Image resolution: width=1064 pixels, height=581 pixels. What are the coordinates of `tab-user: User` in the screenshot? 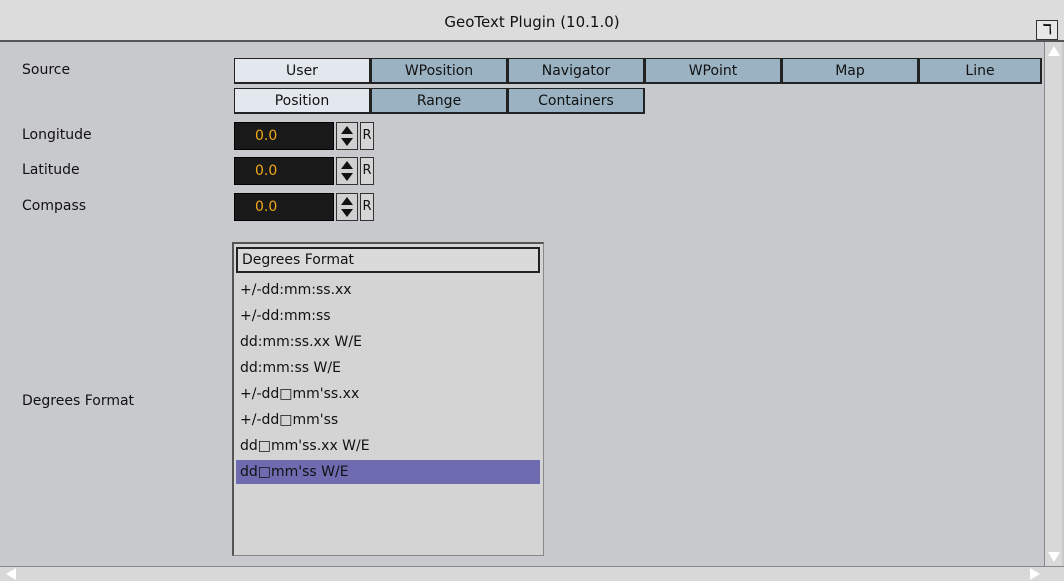 It's located at (302, 71).